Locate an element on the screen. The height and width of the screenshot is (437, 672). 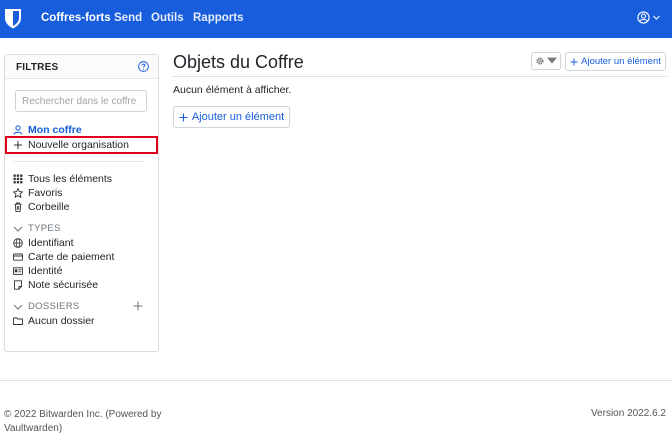
filter-type-secure-note: Note sécurisée is located at coordinates (55, 285).